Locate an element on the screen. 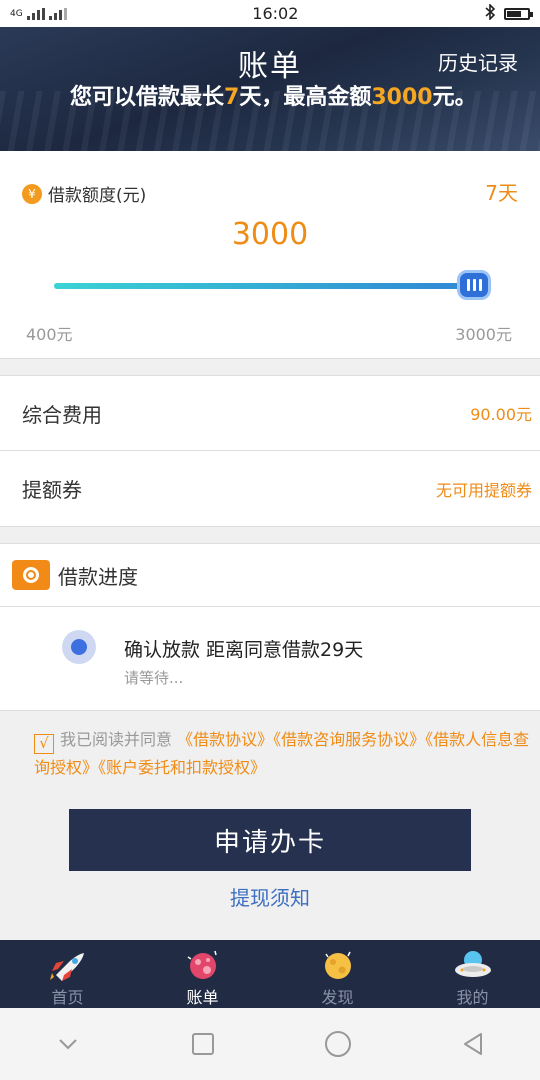  system-nav-bar is located at coordinates (270, 1044).